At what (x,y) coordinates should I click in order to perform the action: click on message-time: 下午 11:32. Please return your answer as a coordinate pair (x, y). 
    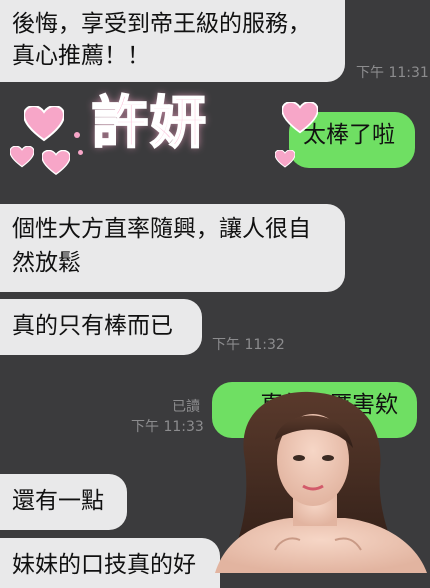
    Looking at the image, I should click on (248, 345).